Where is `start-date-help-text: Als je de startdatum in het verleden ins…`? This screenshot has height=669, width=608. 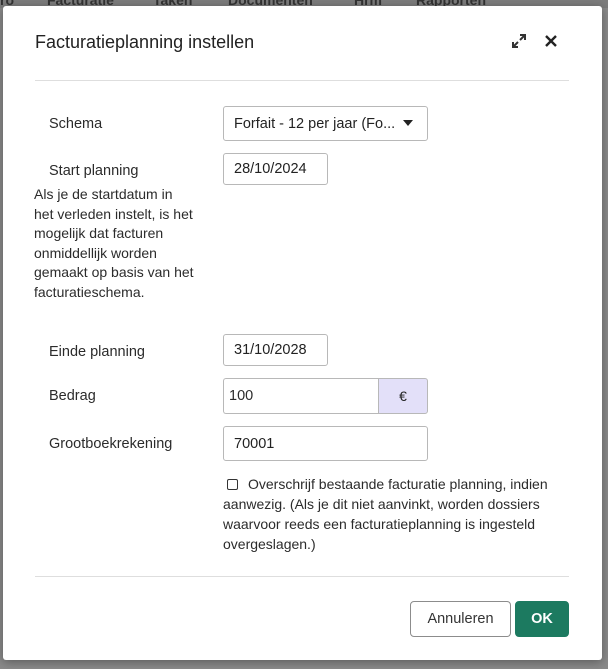
start-date-help-text: Als je de startdatum in het verleden ins… is located at coordinates (114, 243).